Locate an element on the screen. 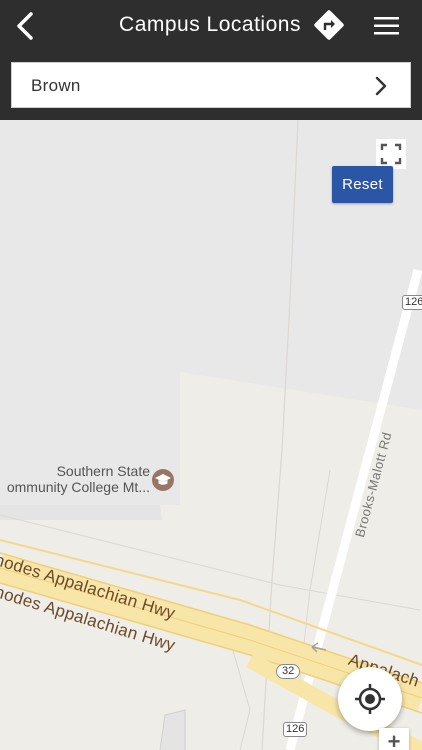 The height and width of the screenshot is (750, 422). page-title: Campus Locations is located at coordinates (210, 24).